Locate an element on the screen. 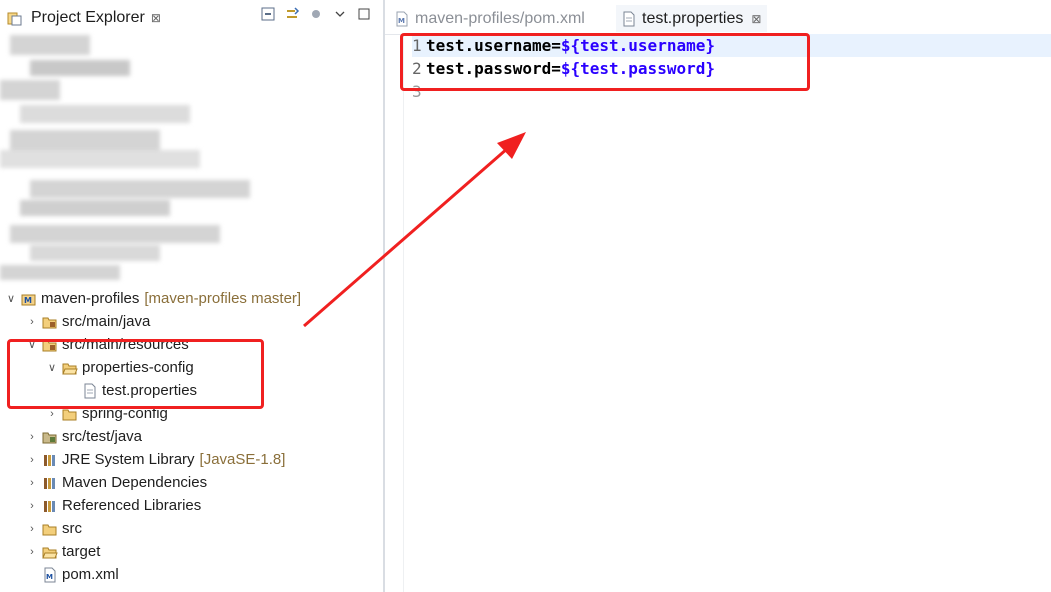 This screenshot has width=1051, height=592. property-key: test.password= is located at coordinates (493, 68).